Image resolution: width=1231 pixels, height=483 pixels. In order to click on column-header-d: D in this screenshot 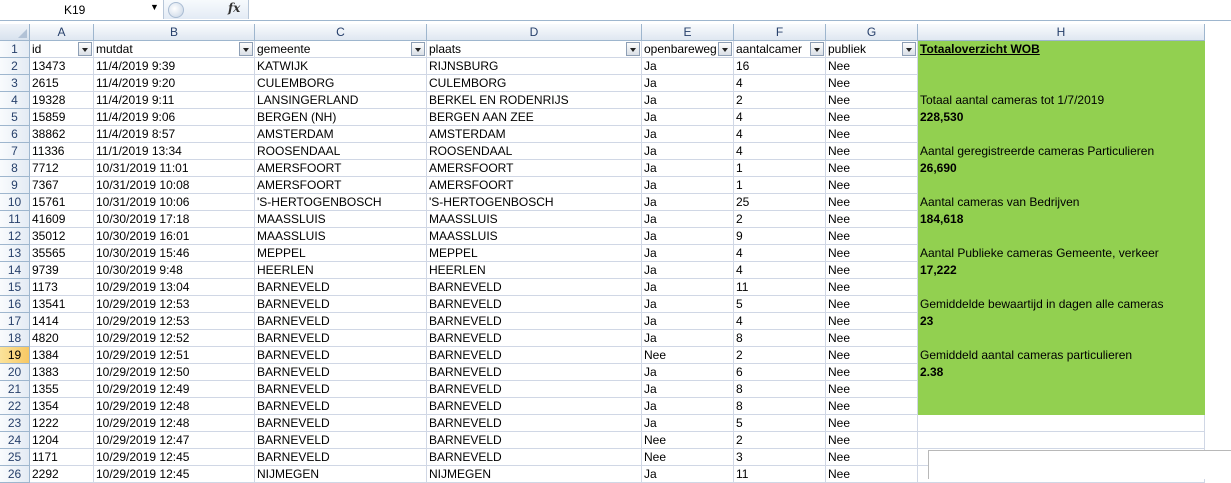, I will do `click(534, 32)`.